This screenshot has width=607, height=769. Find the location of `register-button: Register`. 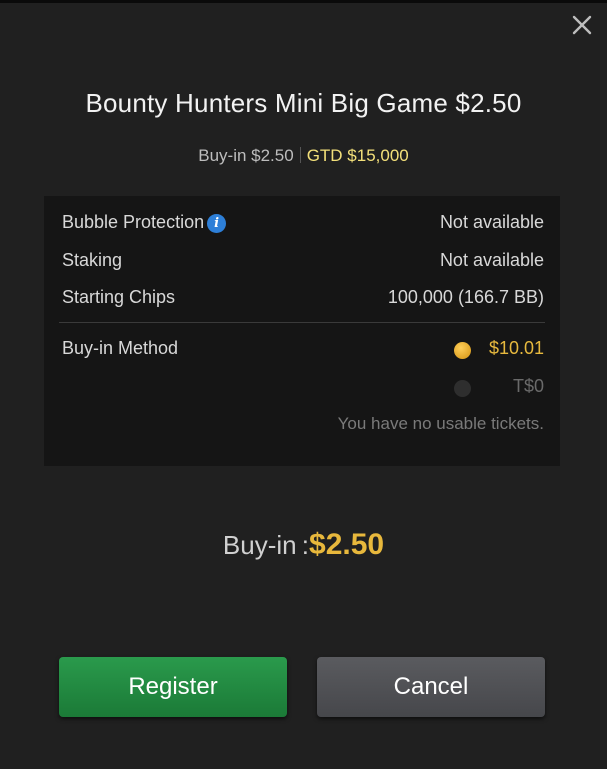

register-button: Register is located at coordinates (173, 687).